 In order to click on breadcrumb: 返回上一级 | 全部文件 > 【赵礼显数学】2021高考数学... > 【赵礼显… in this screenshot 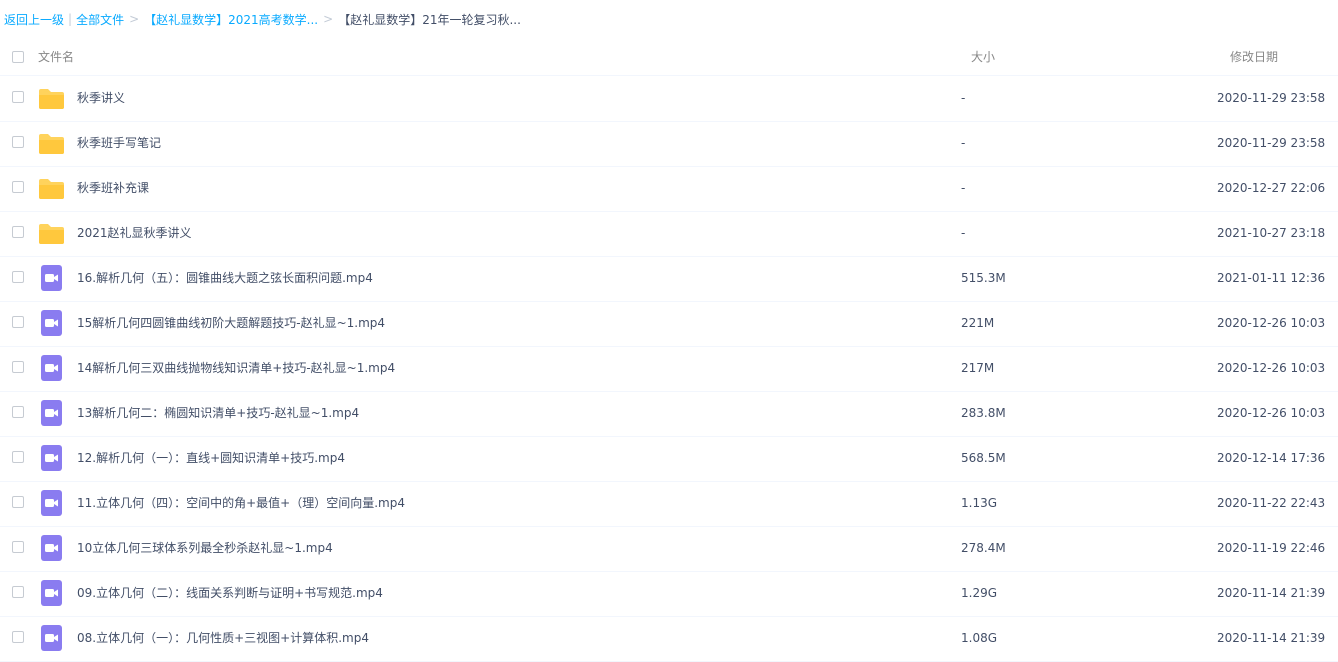, I will do `click(262, 19)`.